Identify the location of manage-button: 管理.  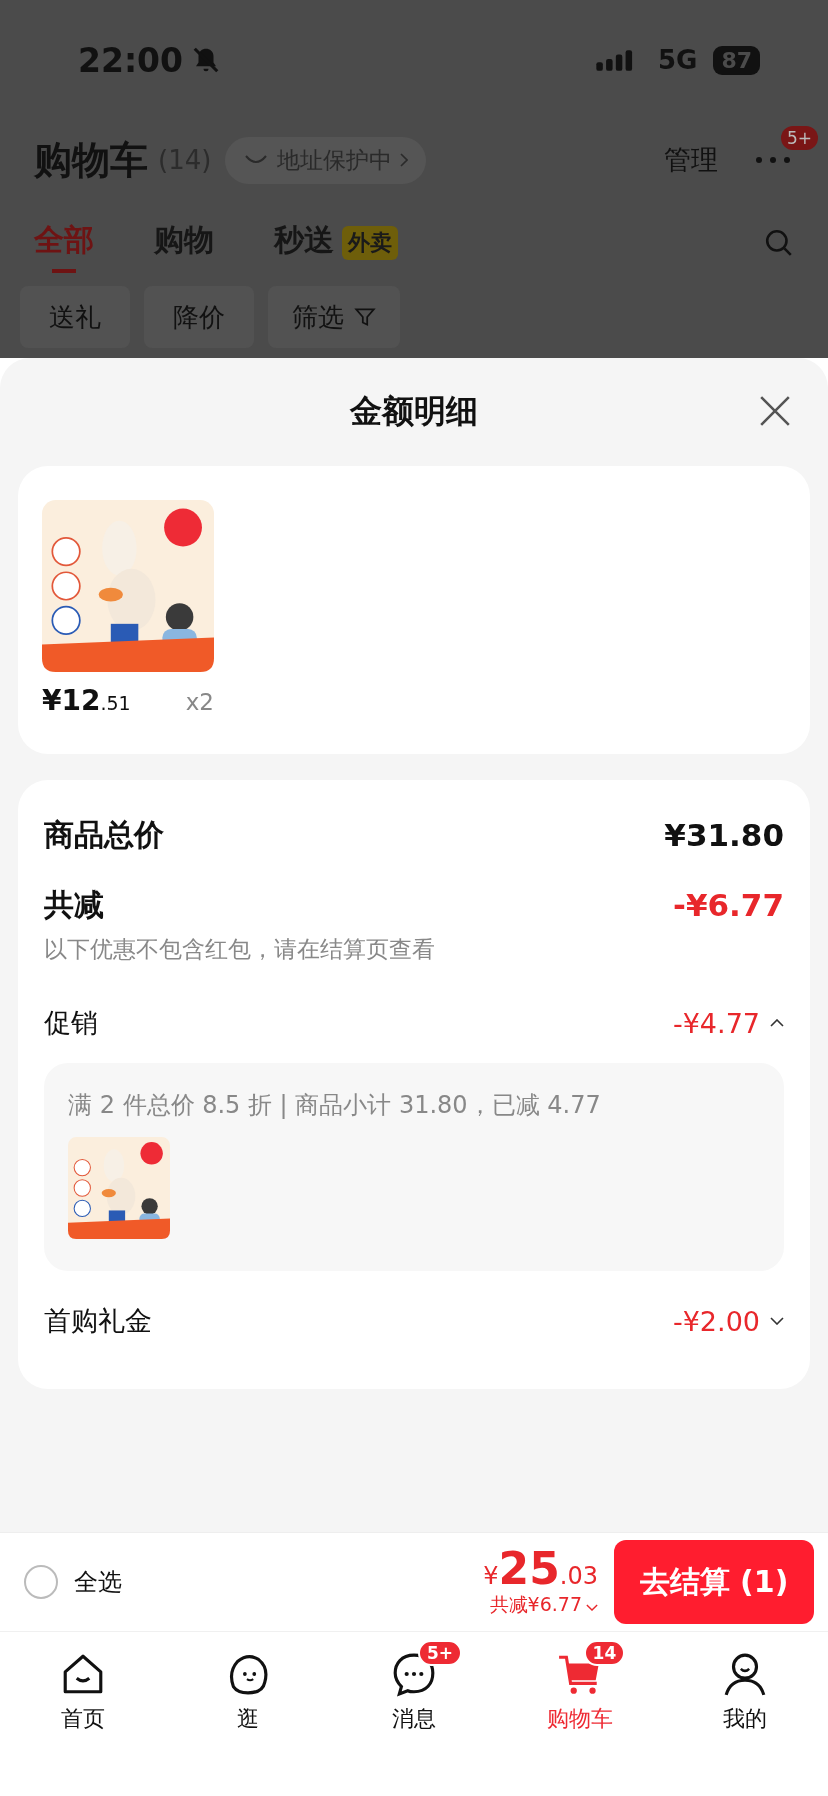
(691, 160).